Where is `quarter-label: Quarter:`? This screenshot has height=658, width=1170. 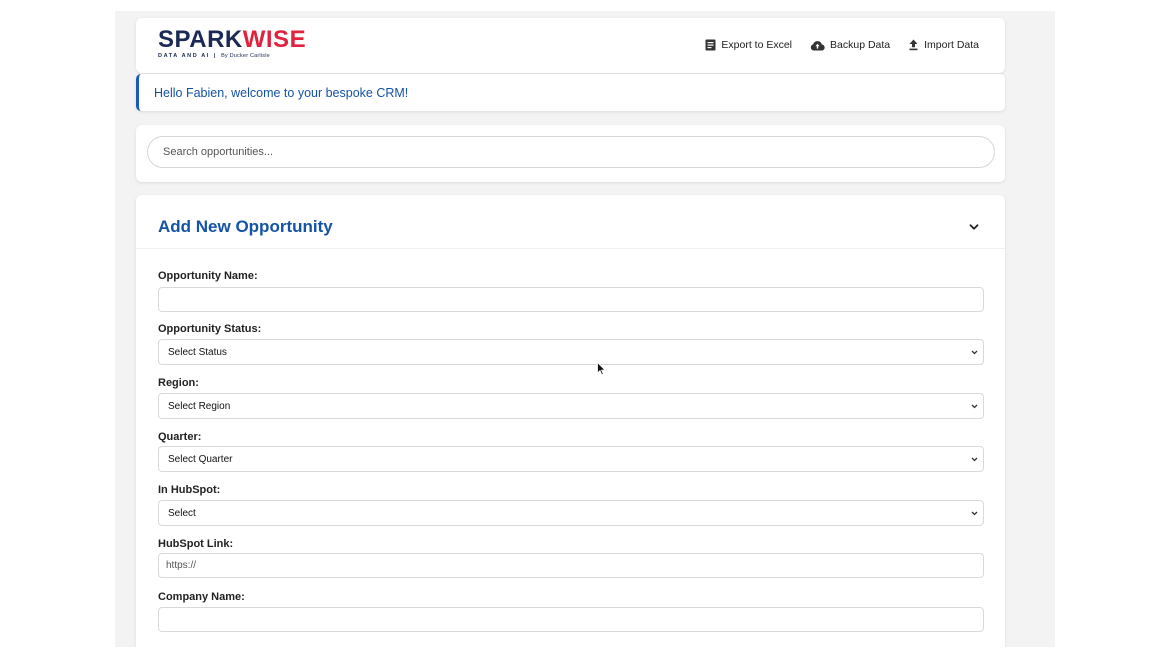
quarter-label: Quarter: is located at coordinates (180, 437).